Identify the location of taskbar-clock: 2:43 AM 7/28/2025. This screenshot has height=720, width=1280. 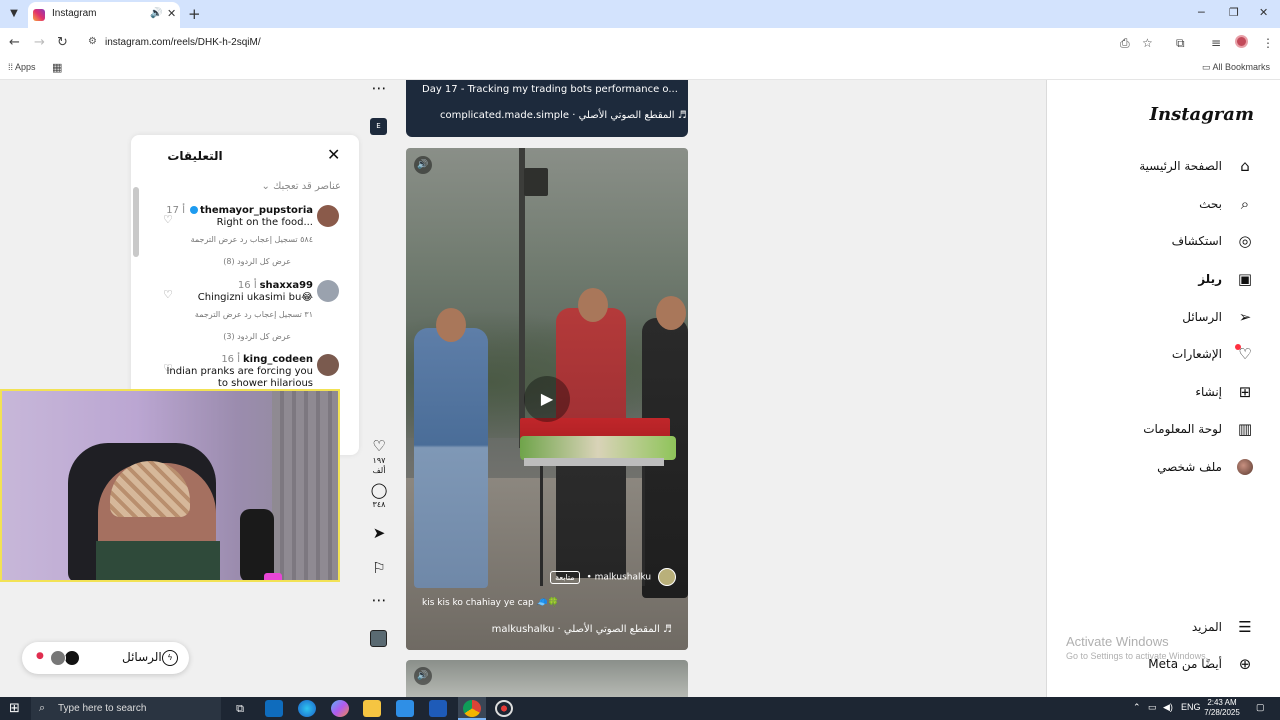
(1222, 708).